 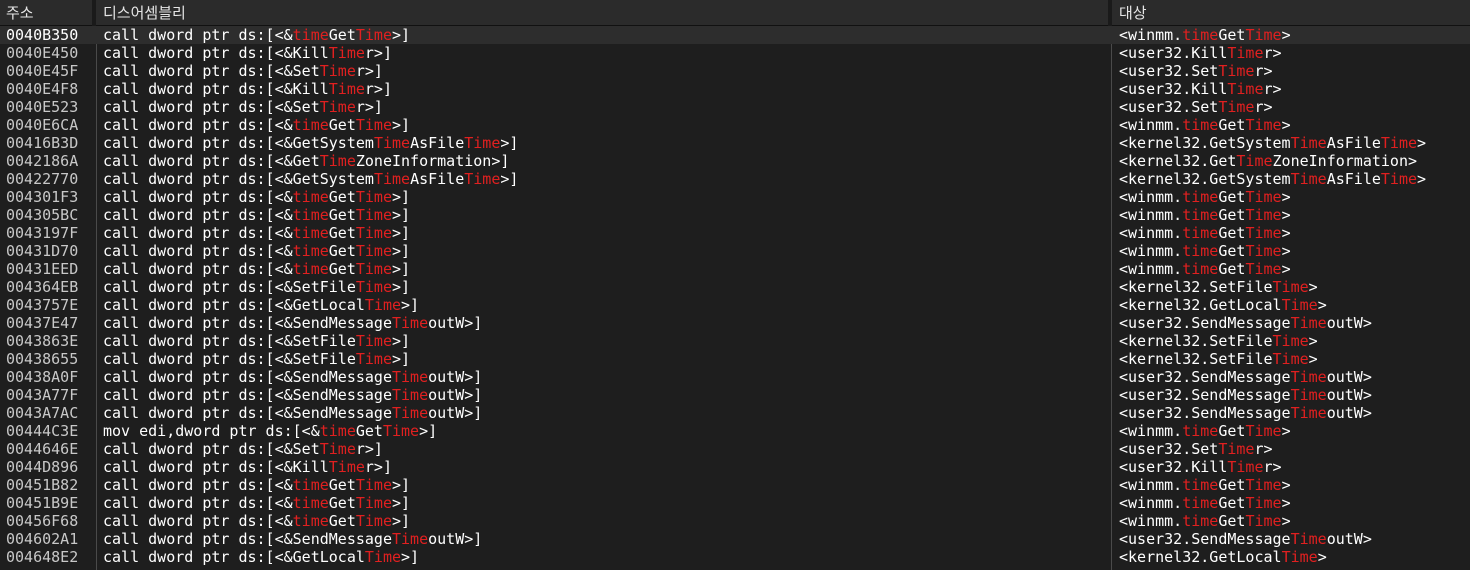 I want to click on address-cell: 0040E523, so click(x=48, y=107).